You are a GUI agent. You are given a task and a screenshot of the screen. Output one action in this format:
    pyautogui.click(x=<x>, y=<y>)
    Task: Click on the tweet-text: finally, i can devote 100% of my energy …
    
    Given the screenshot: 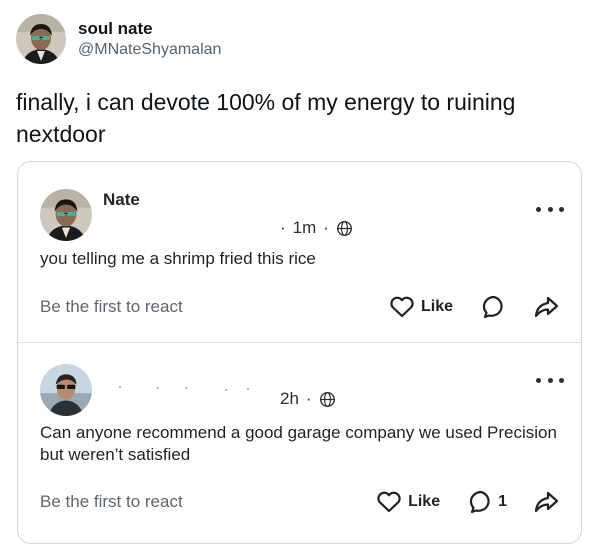 What is the action you would take?
    pyautogui.click(x=266, y=118)
    